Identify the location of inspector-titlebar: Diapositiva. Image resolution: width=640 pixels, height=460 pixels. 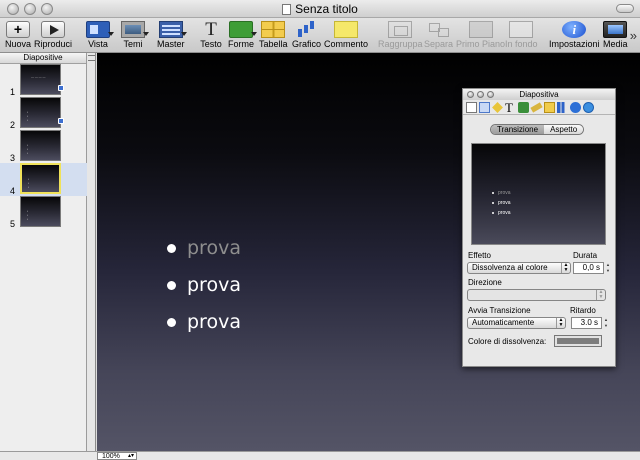
(539, 94).